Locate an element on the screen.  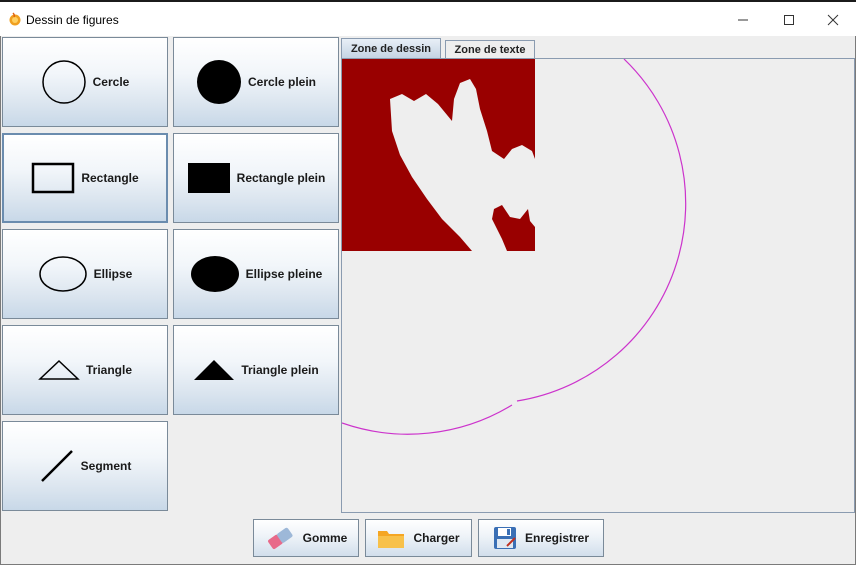
triangle-plein-button: Triangle plein is located at coordinates (256, 370).